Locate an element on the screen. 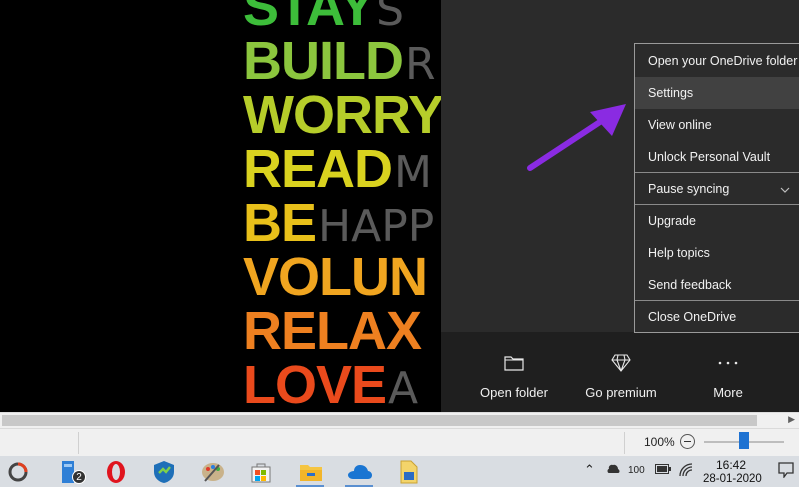  horizontal-scrollbar: ▶ is located at coordinates (399, 420).